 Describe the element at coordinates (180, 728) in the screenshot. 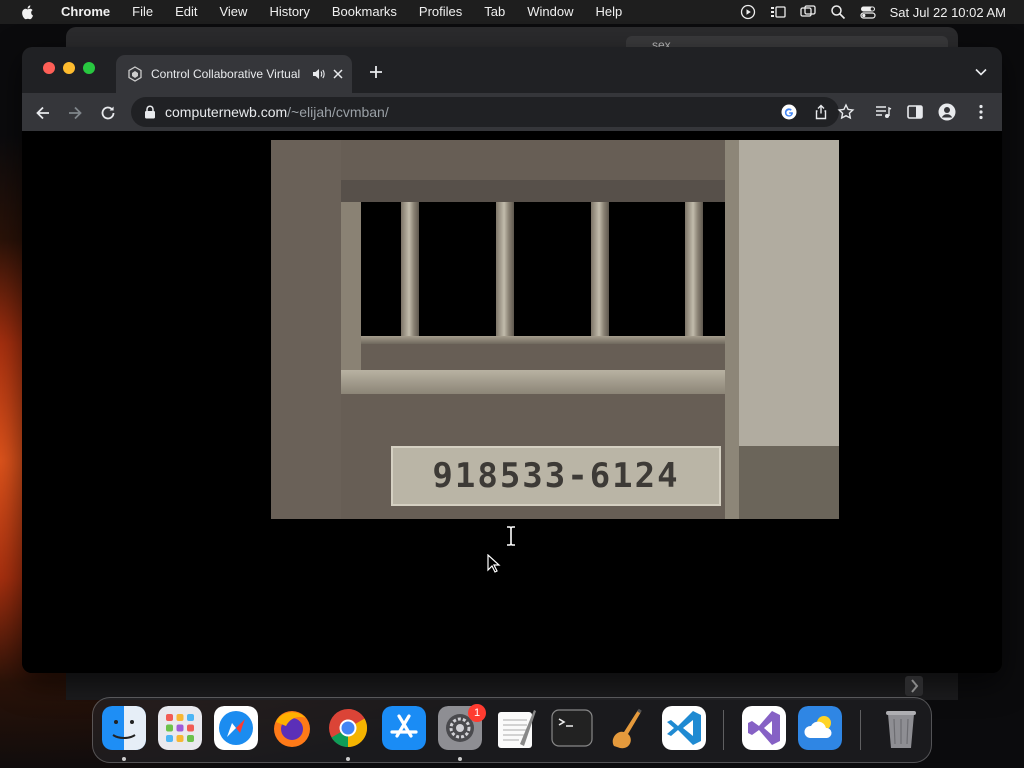

I see `launchpad-icon` at that location.